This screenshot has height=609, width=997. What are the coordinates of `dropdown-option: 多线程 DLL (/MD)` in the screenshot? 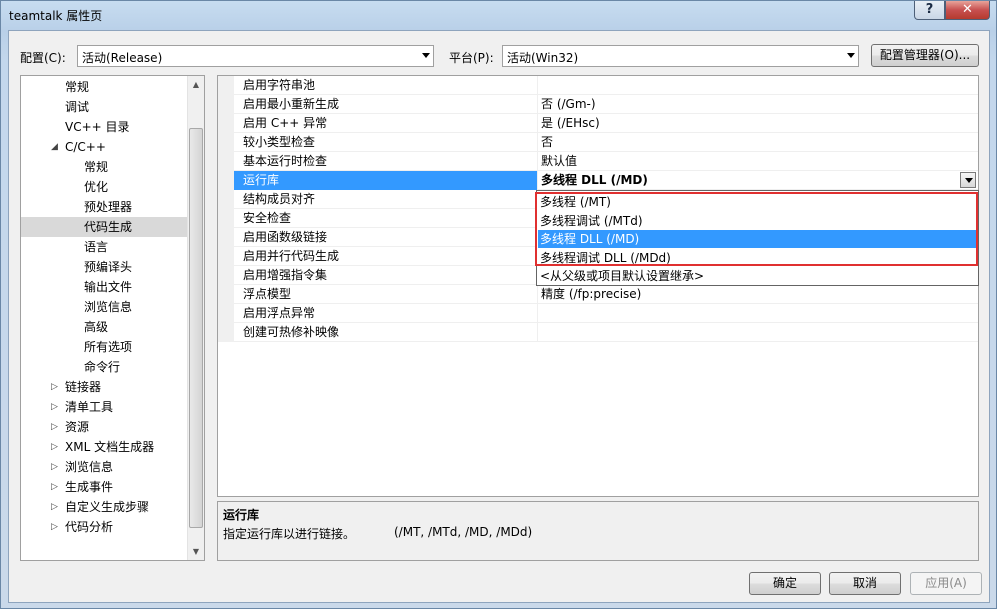 It's located at (757, 239).